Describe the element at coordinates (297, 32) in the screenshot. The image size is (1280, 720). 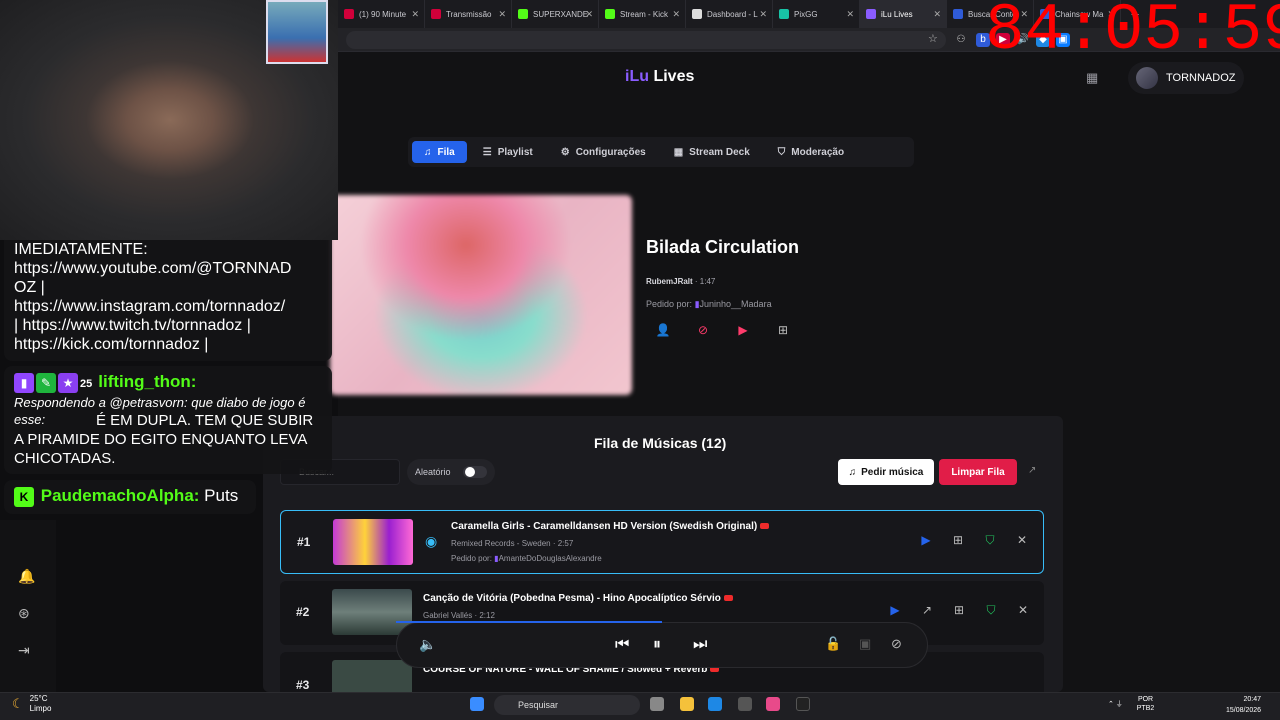
I see `background-poster` at that location.